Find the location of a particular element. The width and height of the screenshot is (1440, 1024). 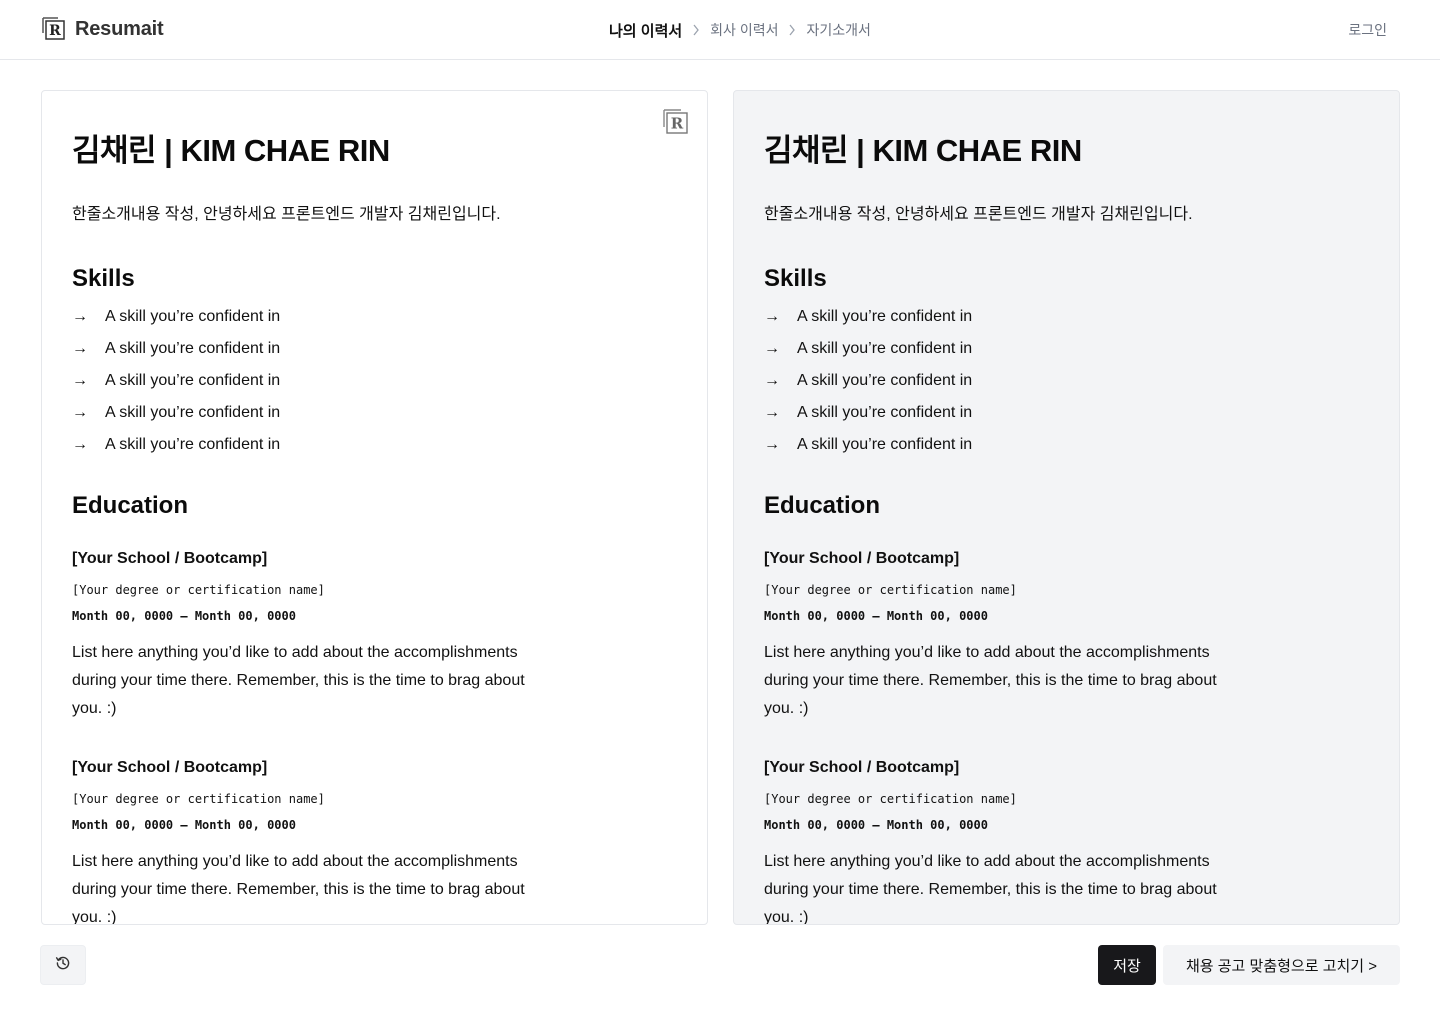

breadcrumb-my-resume: 나의 이력서 is located at coordinates (645, 30).